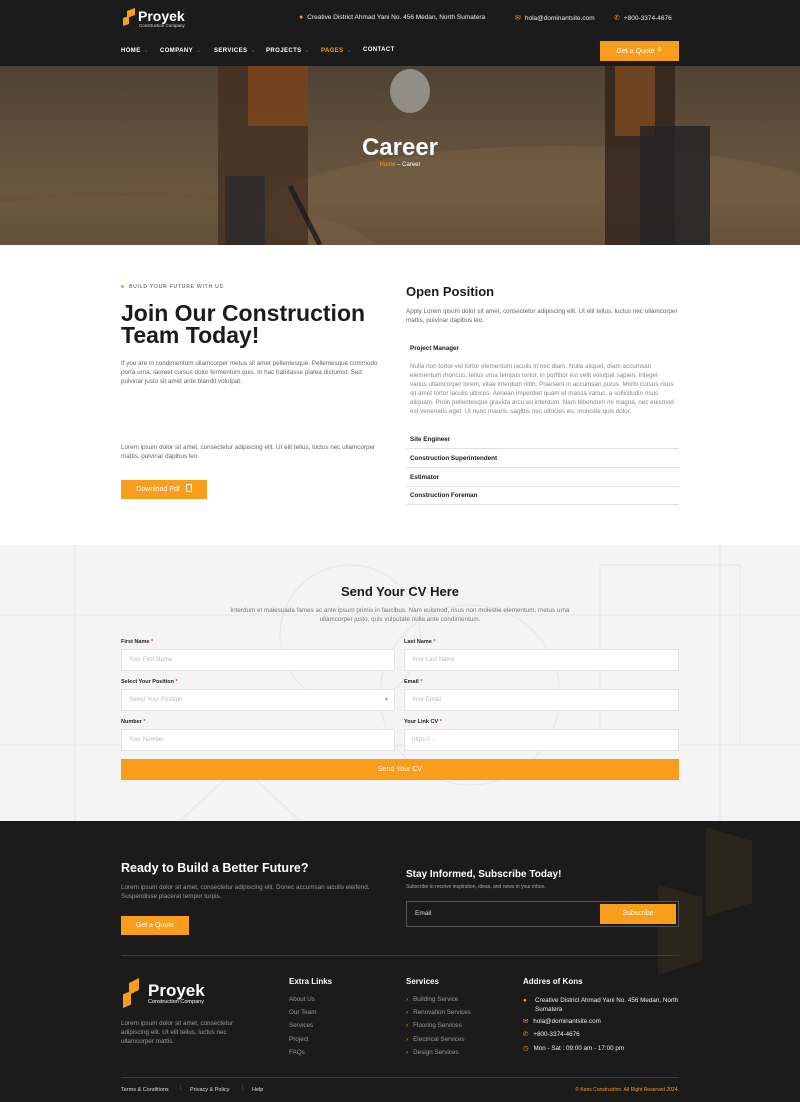 The height and width of the screenshot is (1102, 800). Describe the element at coordinates (411, 165) in the screenshot. I see `breadcrumb-current: Career` at that location.